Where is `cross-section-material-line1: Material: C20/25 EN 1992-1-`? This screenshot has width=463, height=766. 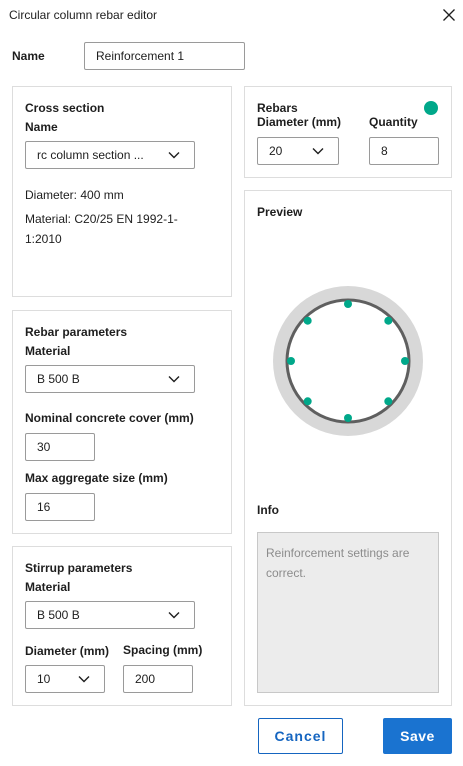 cross-section-material-line1: Material: C20/25 EN 1992-1- is located at coordinates (101, 219).